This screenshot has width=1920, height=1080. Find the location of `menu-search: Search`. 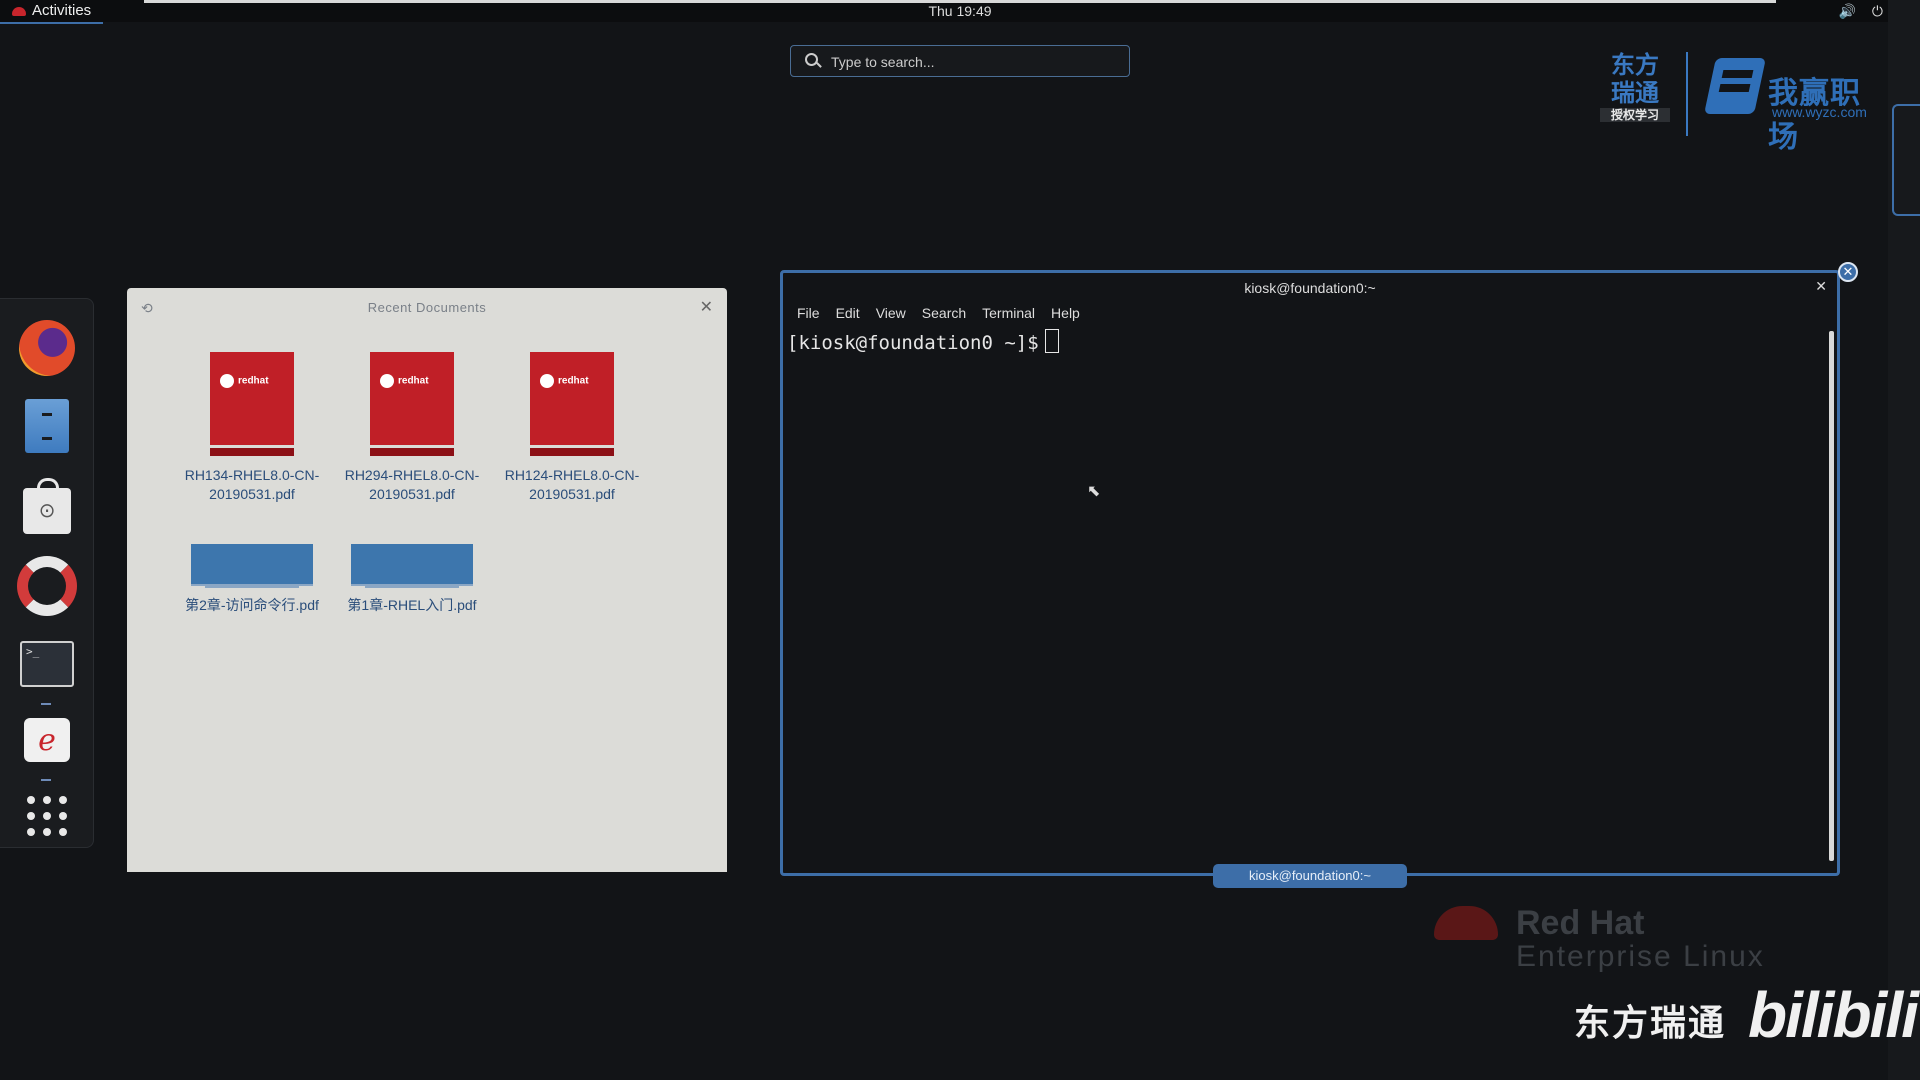

menu-search: Search is located at coordinates (944, 312).